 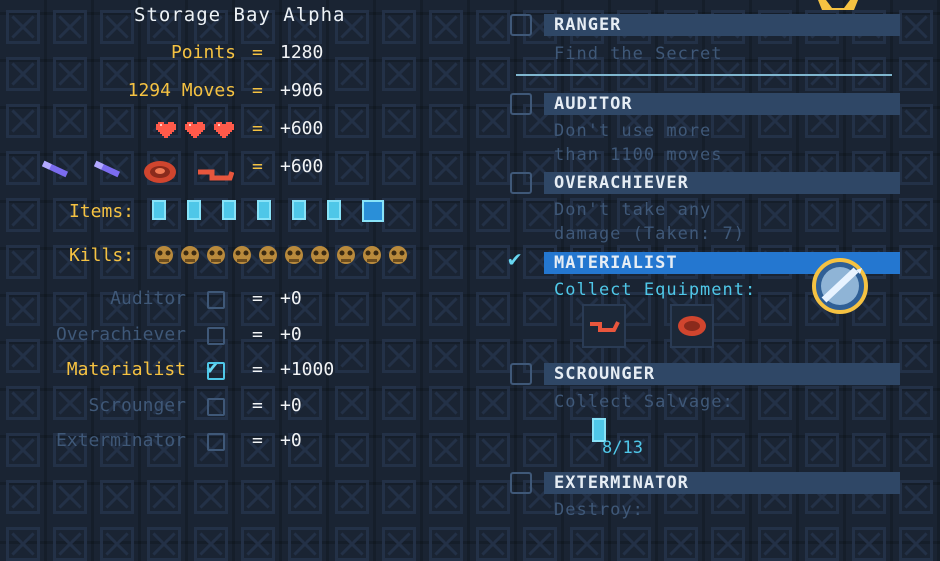 I want to click on ranger-checkbox, so click(x=521, y=25).